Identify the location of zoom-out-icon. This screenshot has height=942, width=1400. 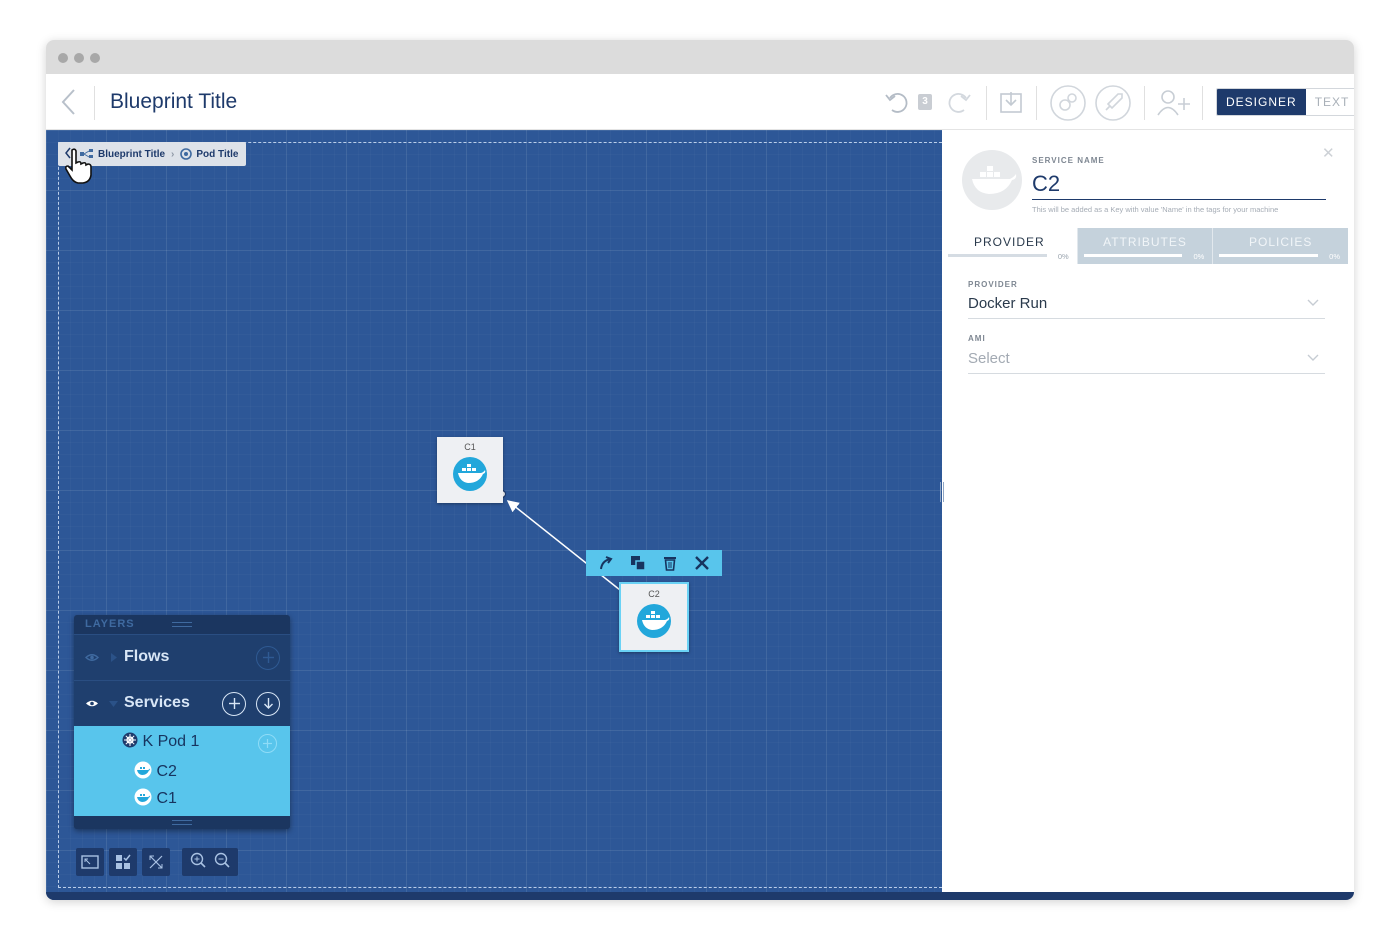
(222, 860).